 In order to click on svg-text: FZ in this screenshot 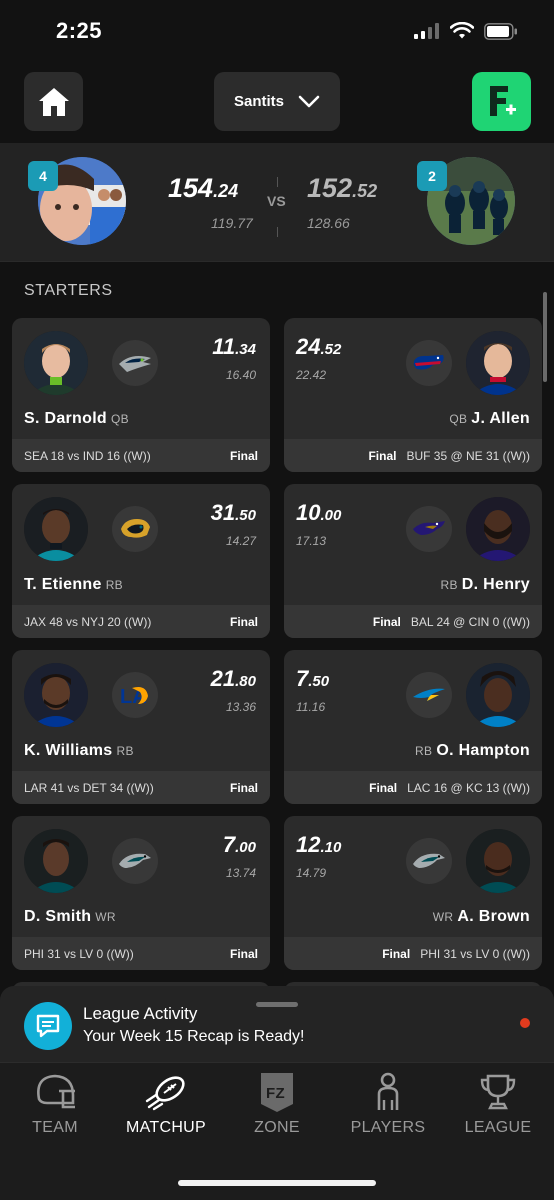, I will do `click(275, 1093)`.